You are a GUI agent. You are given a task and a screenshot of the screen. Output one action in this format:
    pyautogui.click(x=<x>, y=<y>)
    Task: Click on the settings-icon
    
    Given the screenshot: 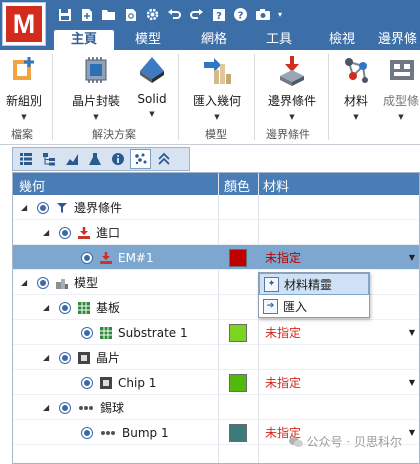 What is the action you would take?
    pyautogui.click(x=152, y=14)
    